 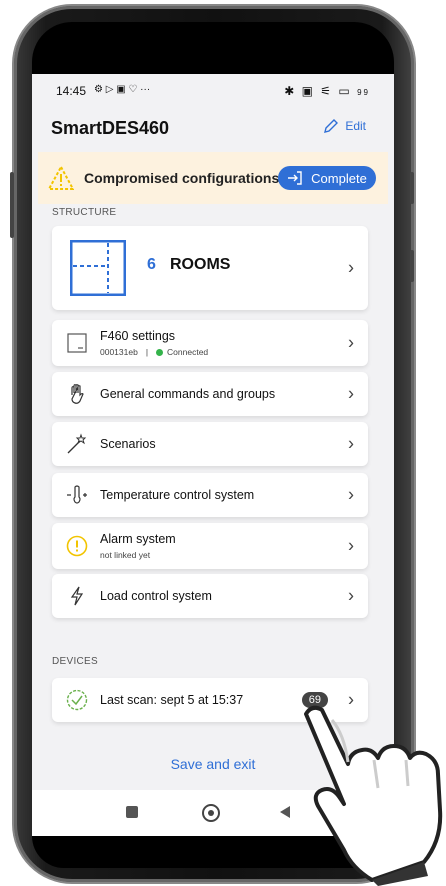 I want to click on connection-status: Connected, so click(x=188, y=352).